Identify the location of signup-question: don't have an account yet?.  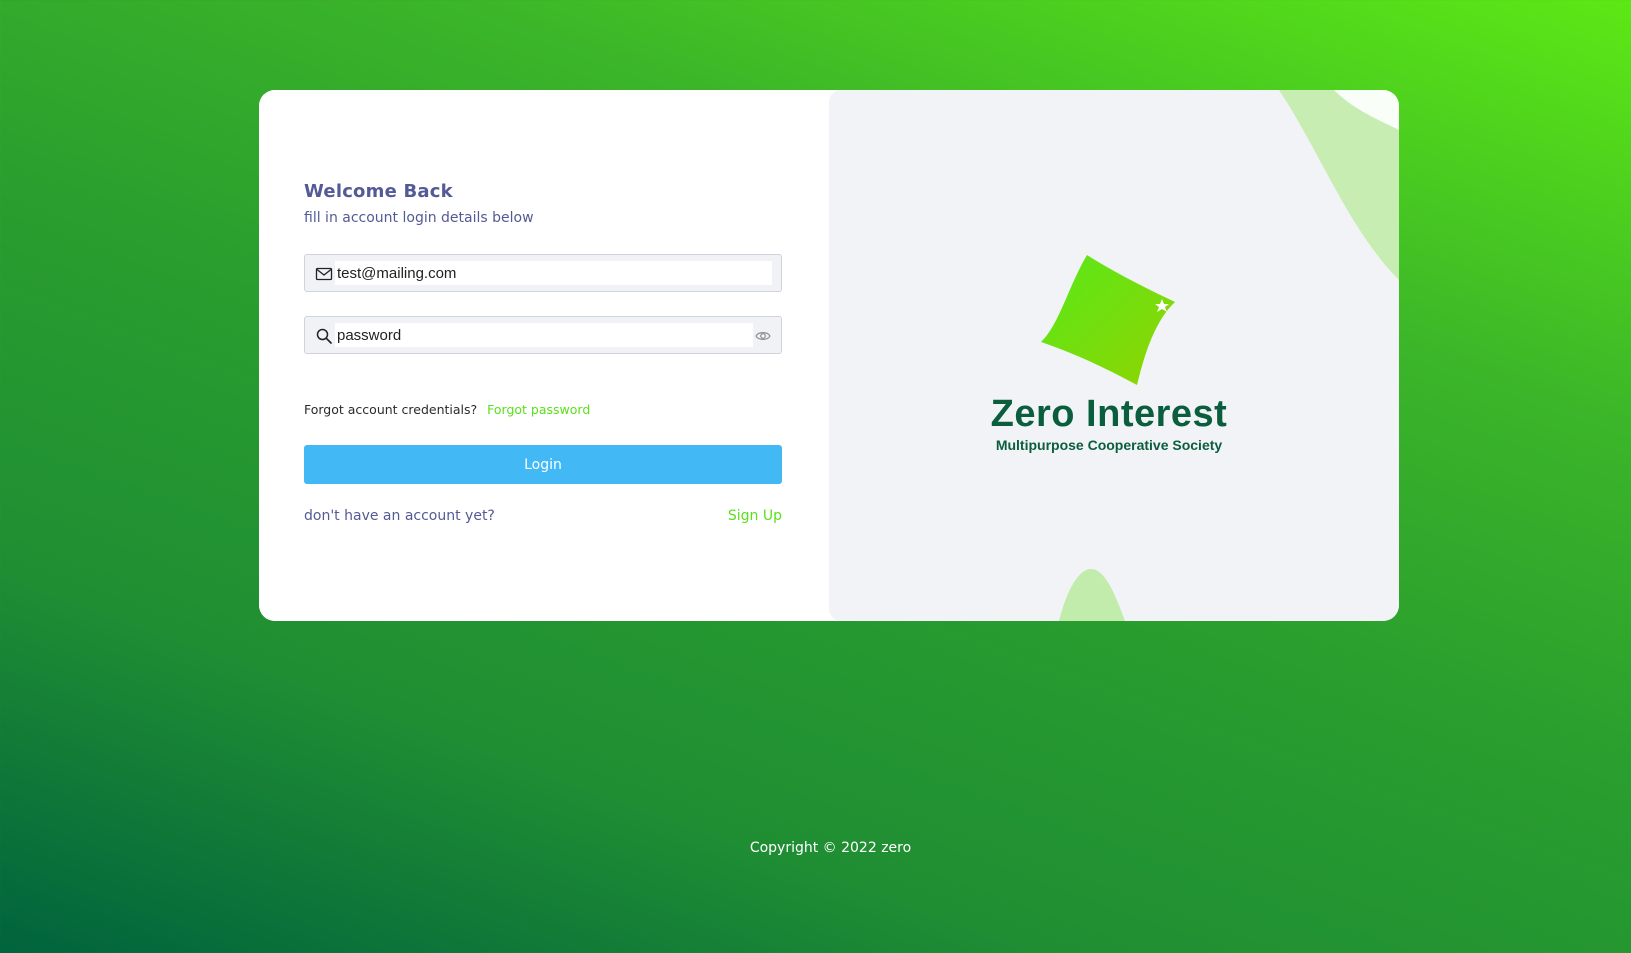
(399, 516).